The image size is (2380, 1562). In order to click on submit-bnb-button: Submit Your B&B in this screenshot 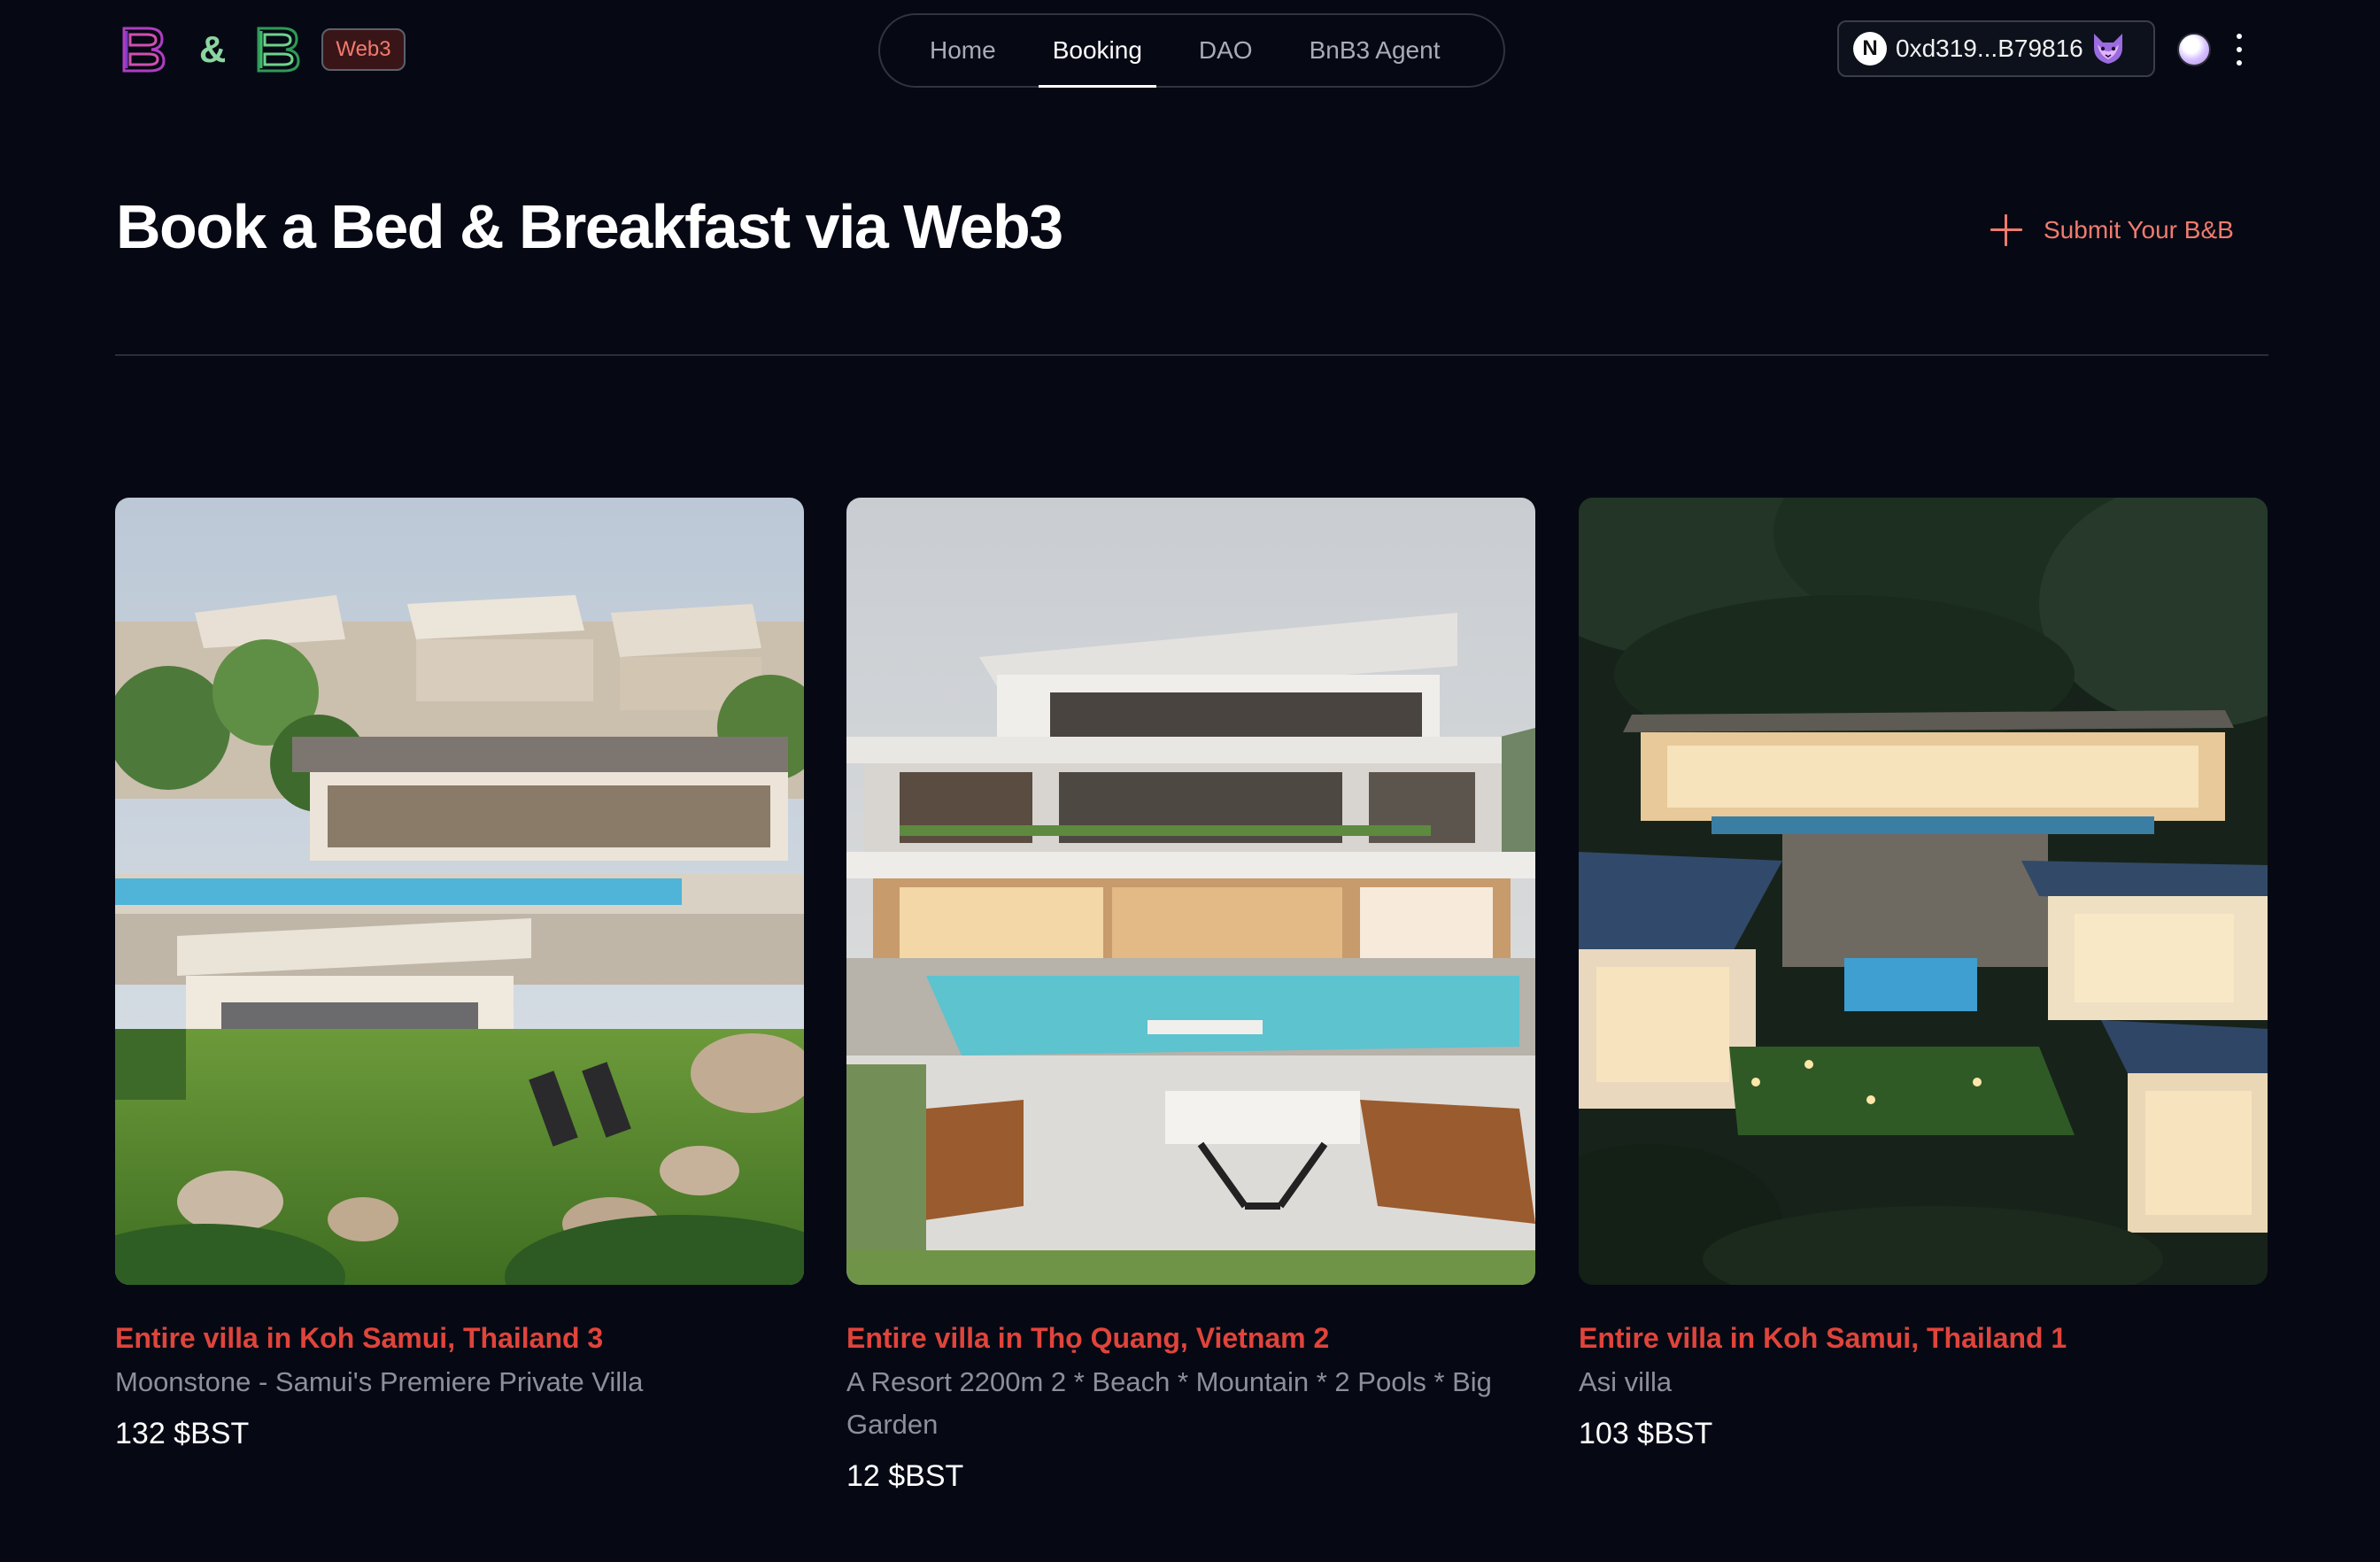, I will do `click(2112, 230)`.